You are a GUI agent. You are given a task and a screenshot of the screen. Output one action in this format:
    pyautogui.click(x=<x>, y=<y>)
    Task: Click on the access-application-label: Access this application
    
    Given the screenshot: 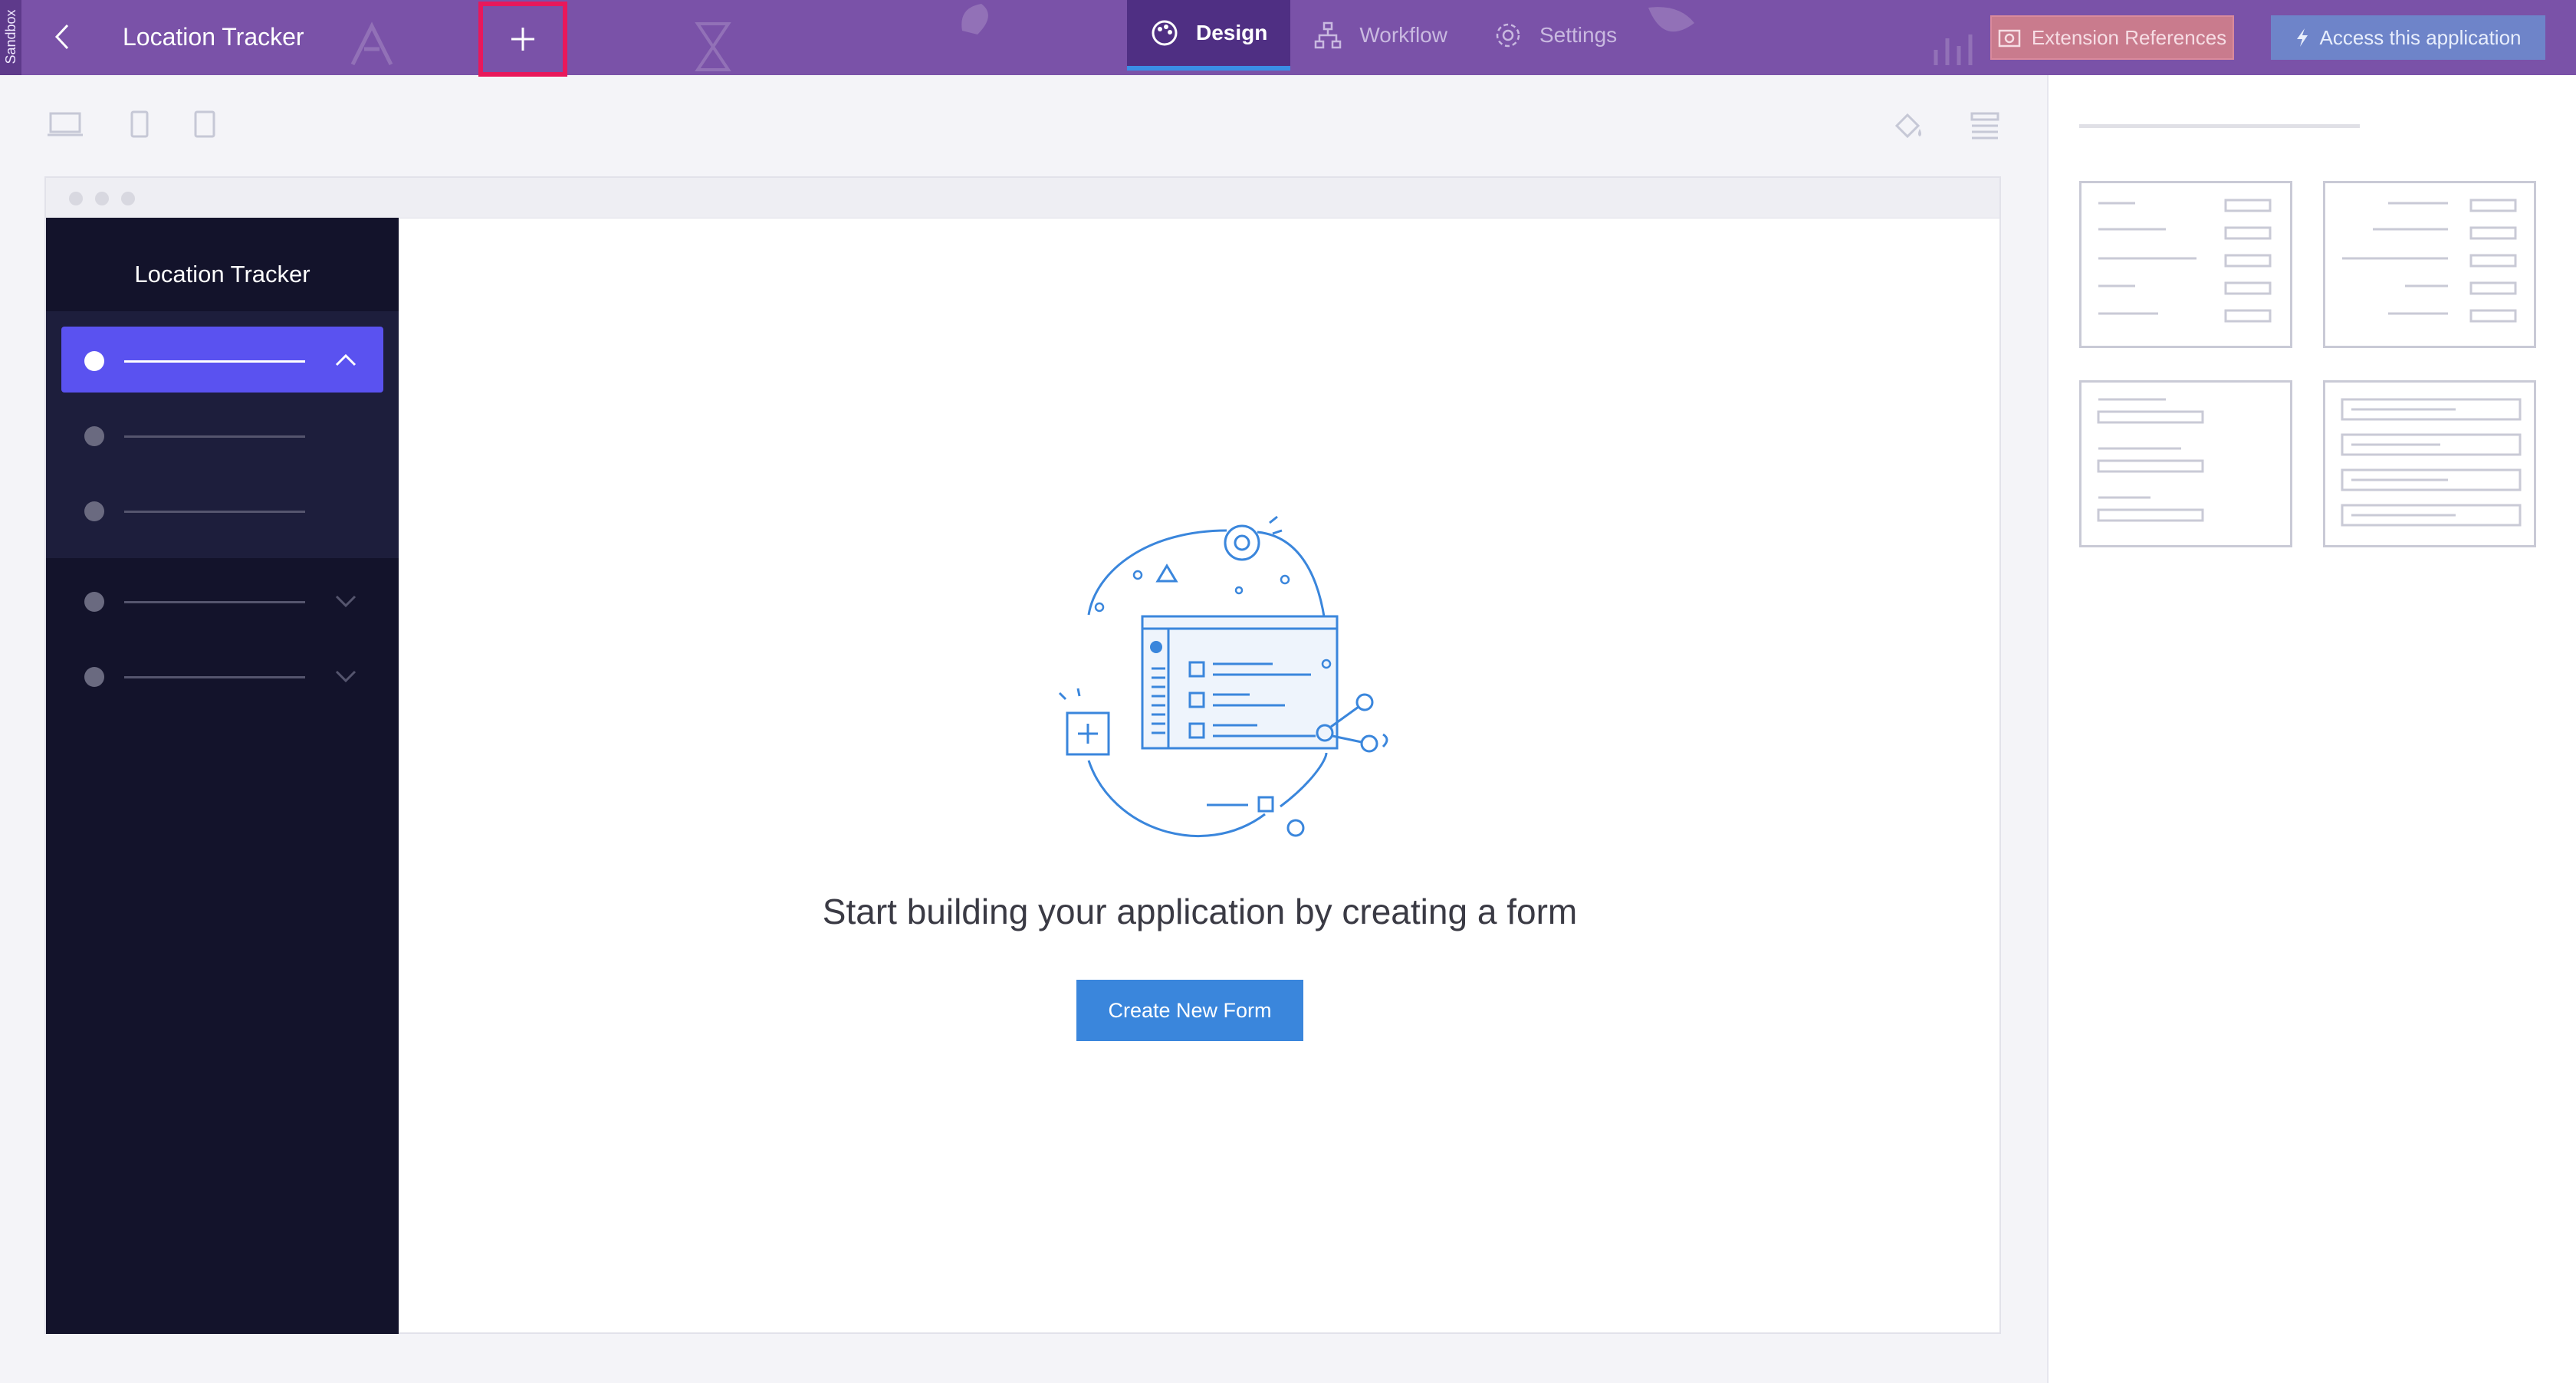 What is the action you would take?
    pyautogui.click(x=2421, y=37)
    